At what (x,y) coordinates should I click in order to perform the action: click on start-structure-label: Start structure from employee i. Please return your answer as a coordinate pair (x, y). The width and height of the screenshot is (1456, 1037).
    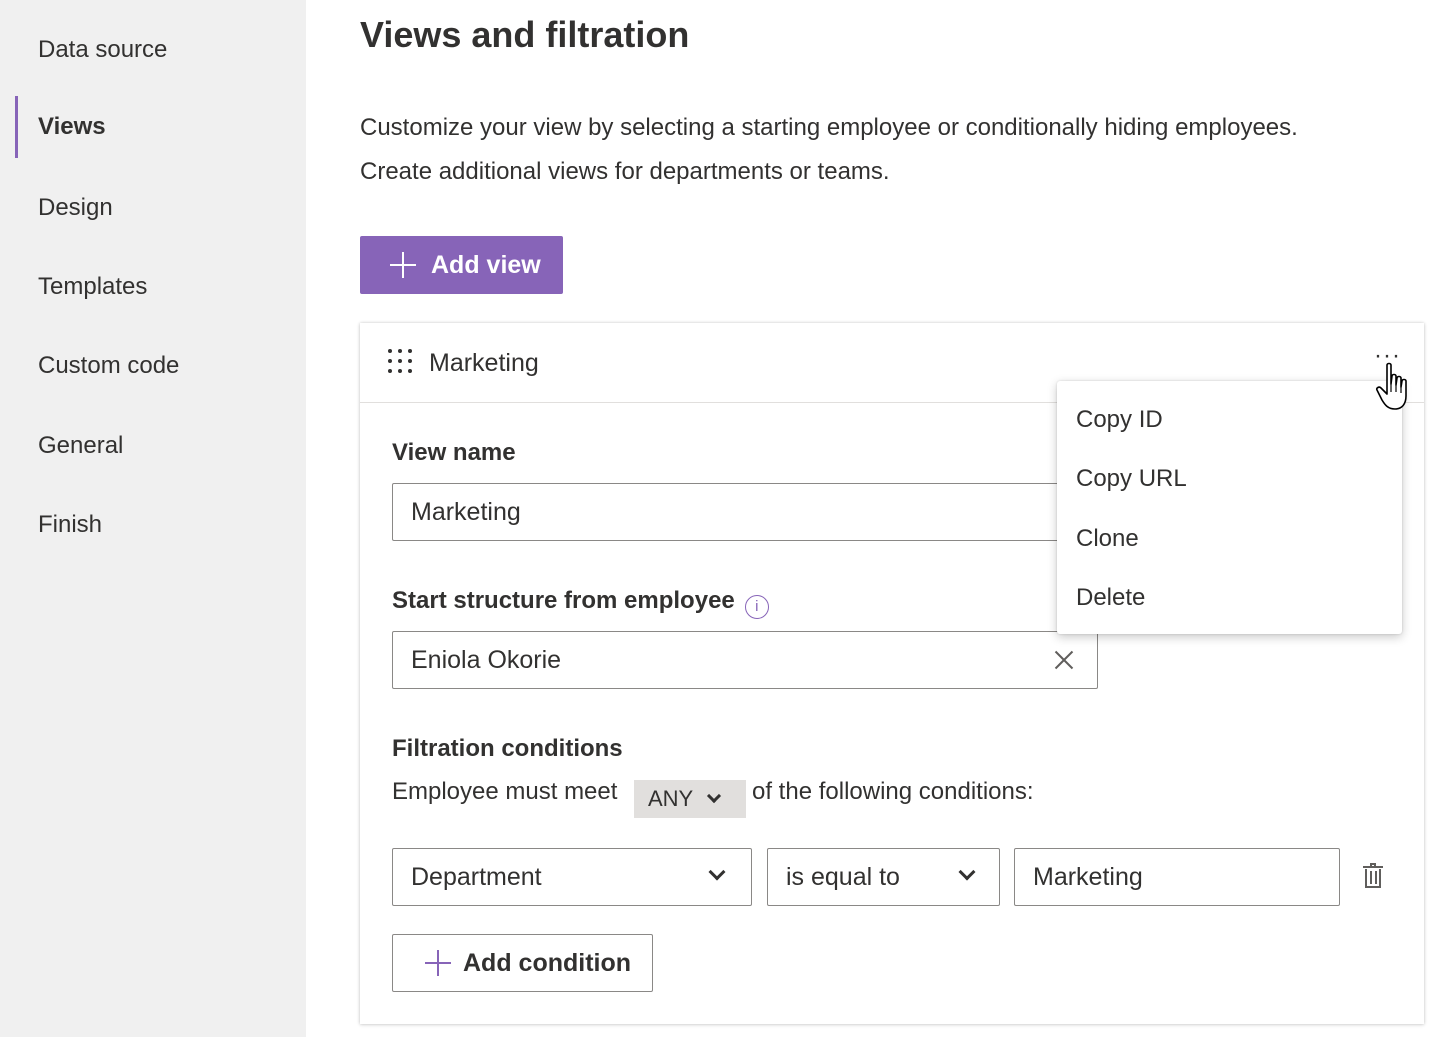
    Looking at the image, I should click on (580, 603).